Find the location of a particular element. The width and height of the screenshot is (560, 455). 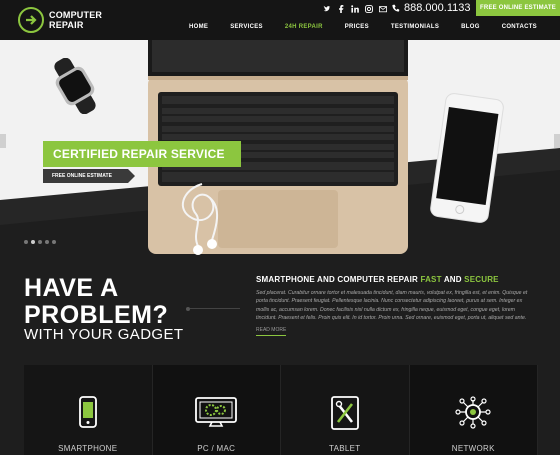

slider-dot-active is located at coordinates (33, 242).